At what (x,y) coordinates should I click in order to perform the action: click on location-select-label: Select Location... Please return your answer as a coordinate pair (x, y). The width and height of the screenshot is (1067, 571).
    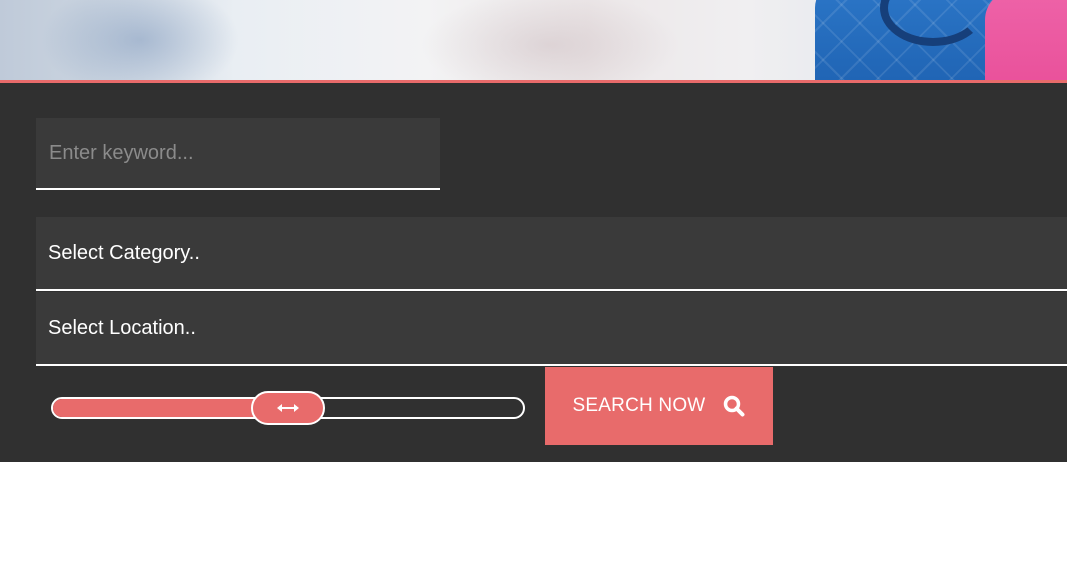
    Looking at the image, I should click on (122, 327).